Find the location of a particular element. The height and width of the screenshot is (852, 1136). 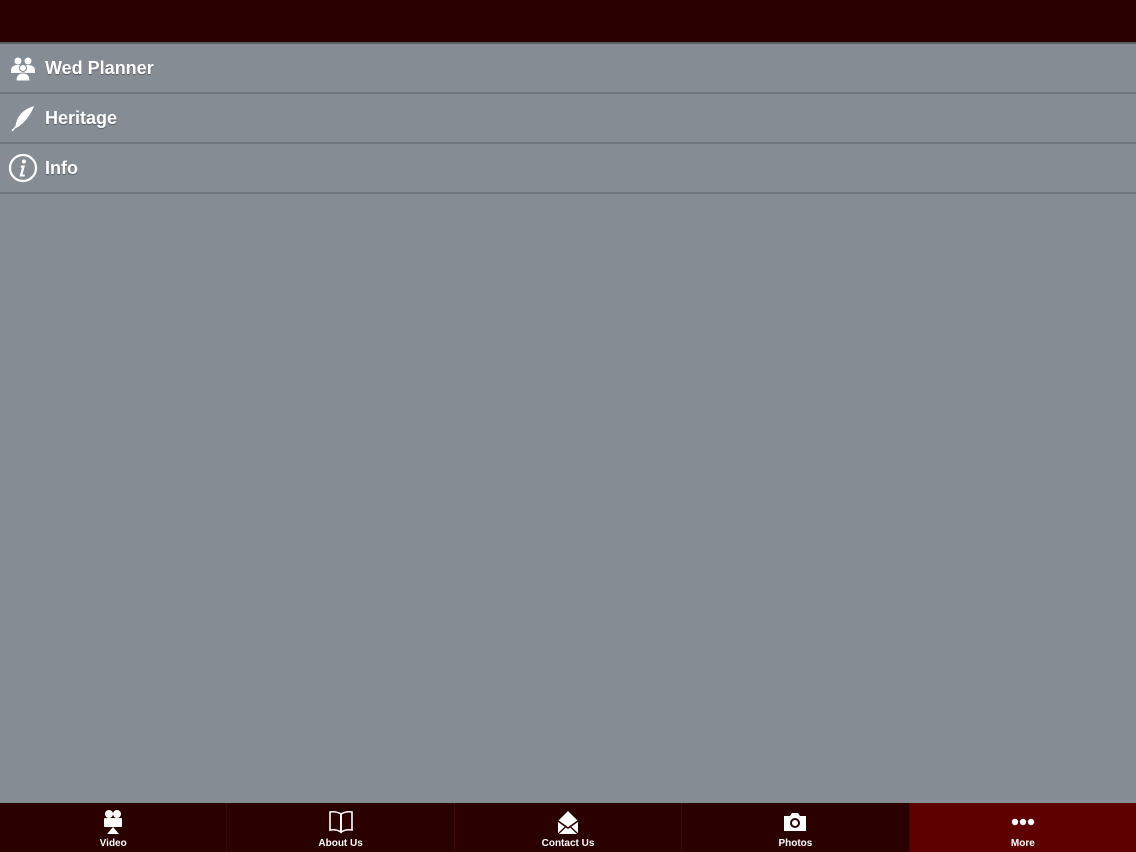

menu-item-wed-planner: Wed Planner is located at coordinates (568, 69).